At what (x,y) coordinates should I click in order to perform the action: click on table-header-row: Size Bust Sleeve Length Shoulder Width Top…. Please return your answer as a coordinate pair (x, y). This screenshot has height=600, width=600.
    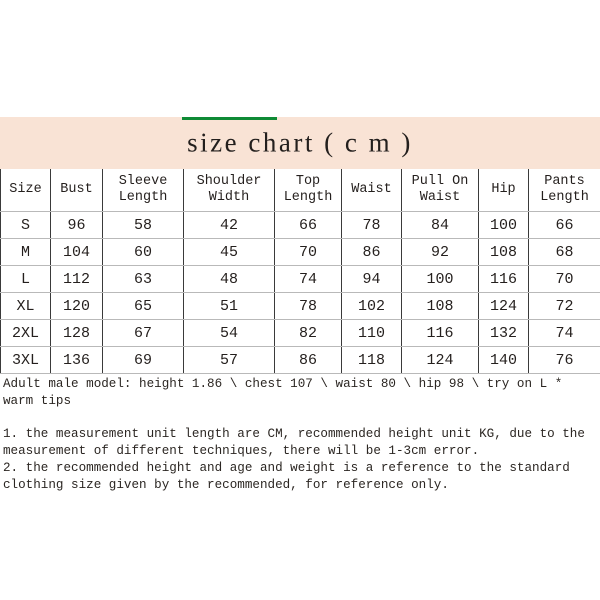
    Looking at the image, I should click on (300, 190).